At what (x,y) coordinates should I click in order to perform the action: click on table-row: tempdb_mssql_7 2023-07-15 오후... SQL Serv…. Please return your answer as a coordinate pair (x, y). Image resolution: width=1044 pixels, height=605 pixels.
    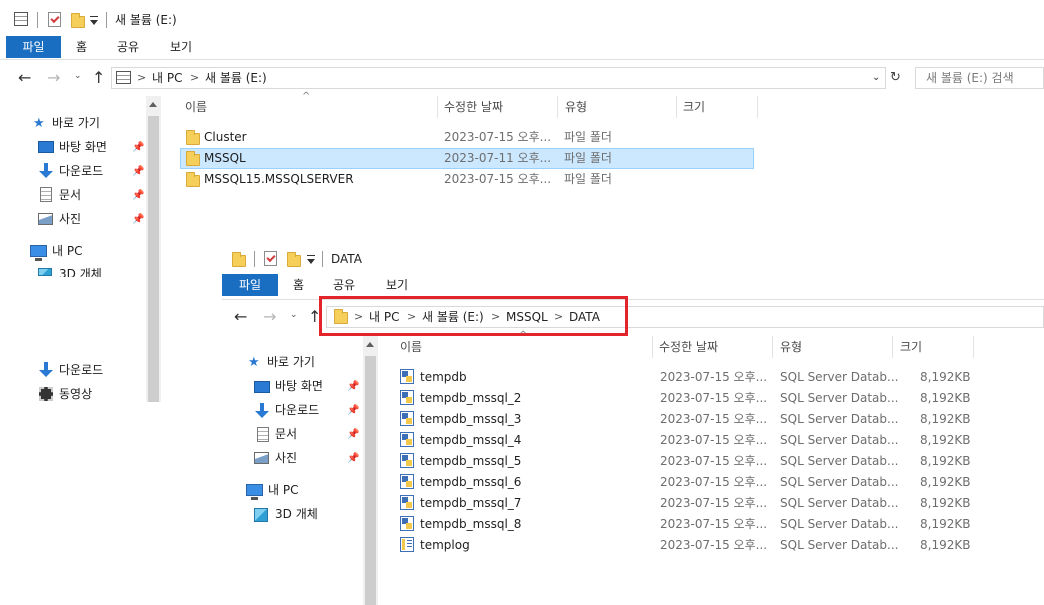
    Looking at the image, I should click on (686, 503).